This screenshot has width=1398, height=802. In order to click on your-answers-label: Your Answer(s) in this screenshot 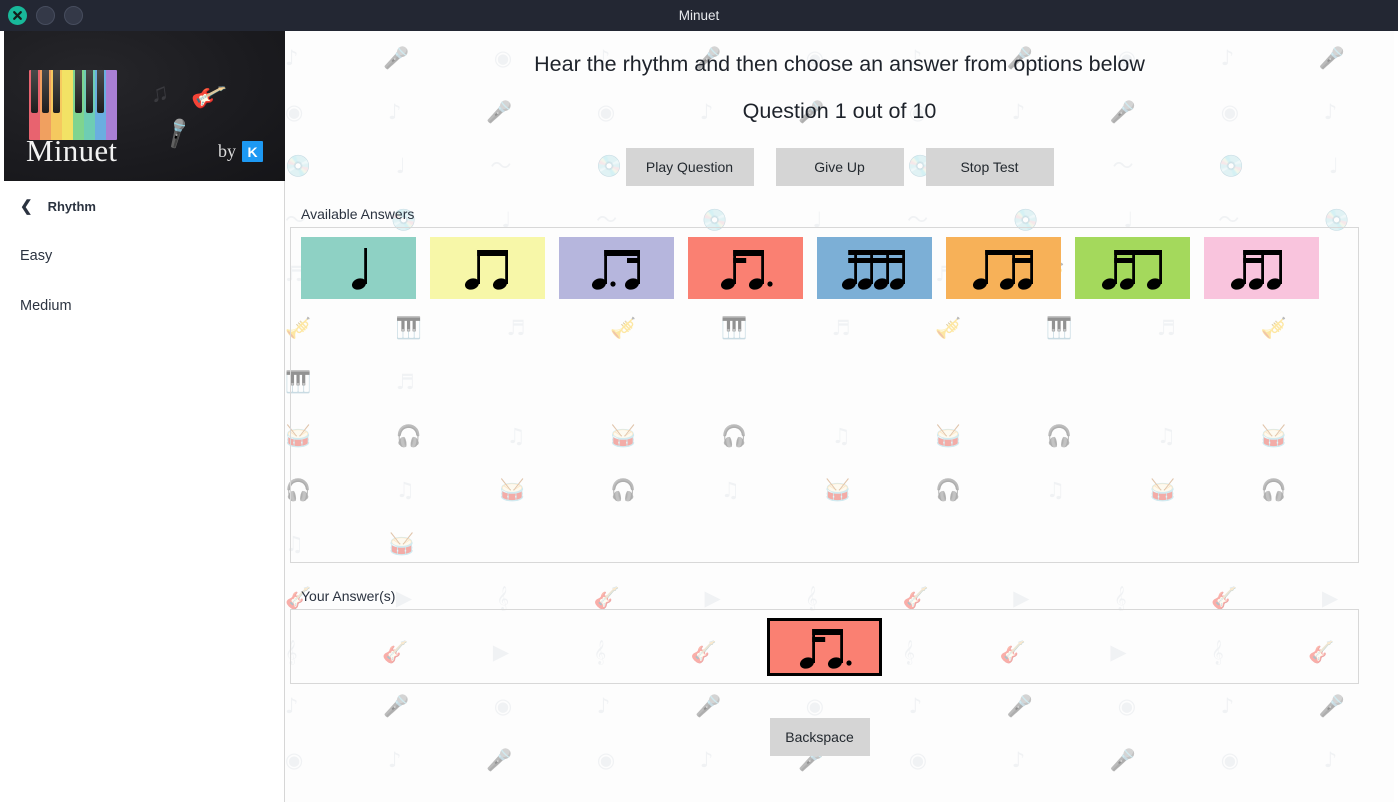, I will do `click(348, 596)`.